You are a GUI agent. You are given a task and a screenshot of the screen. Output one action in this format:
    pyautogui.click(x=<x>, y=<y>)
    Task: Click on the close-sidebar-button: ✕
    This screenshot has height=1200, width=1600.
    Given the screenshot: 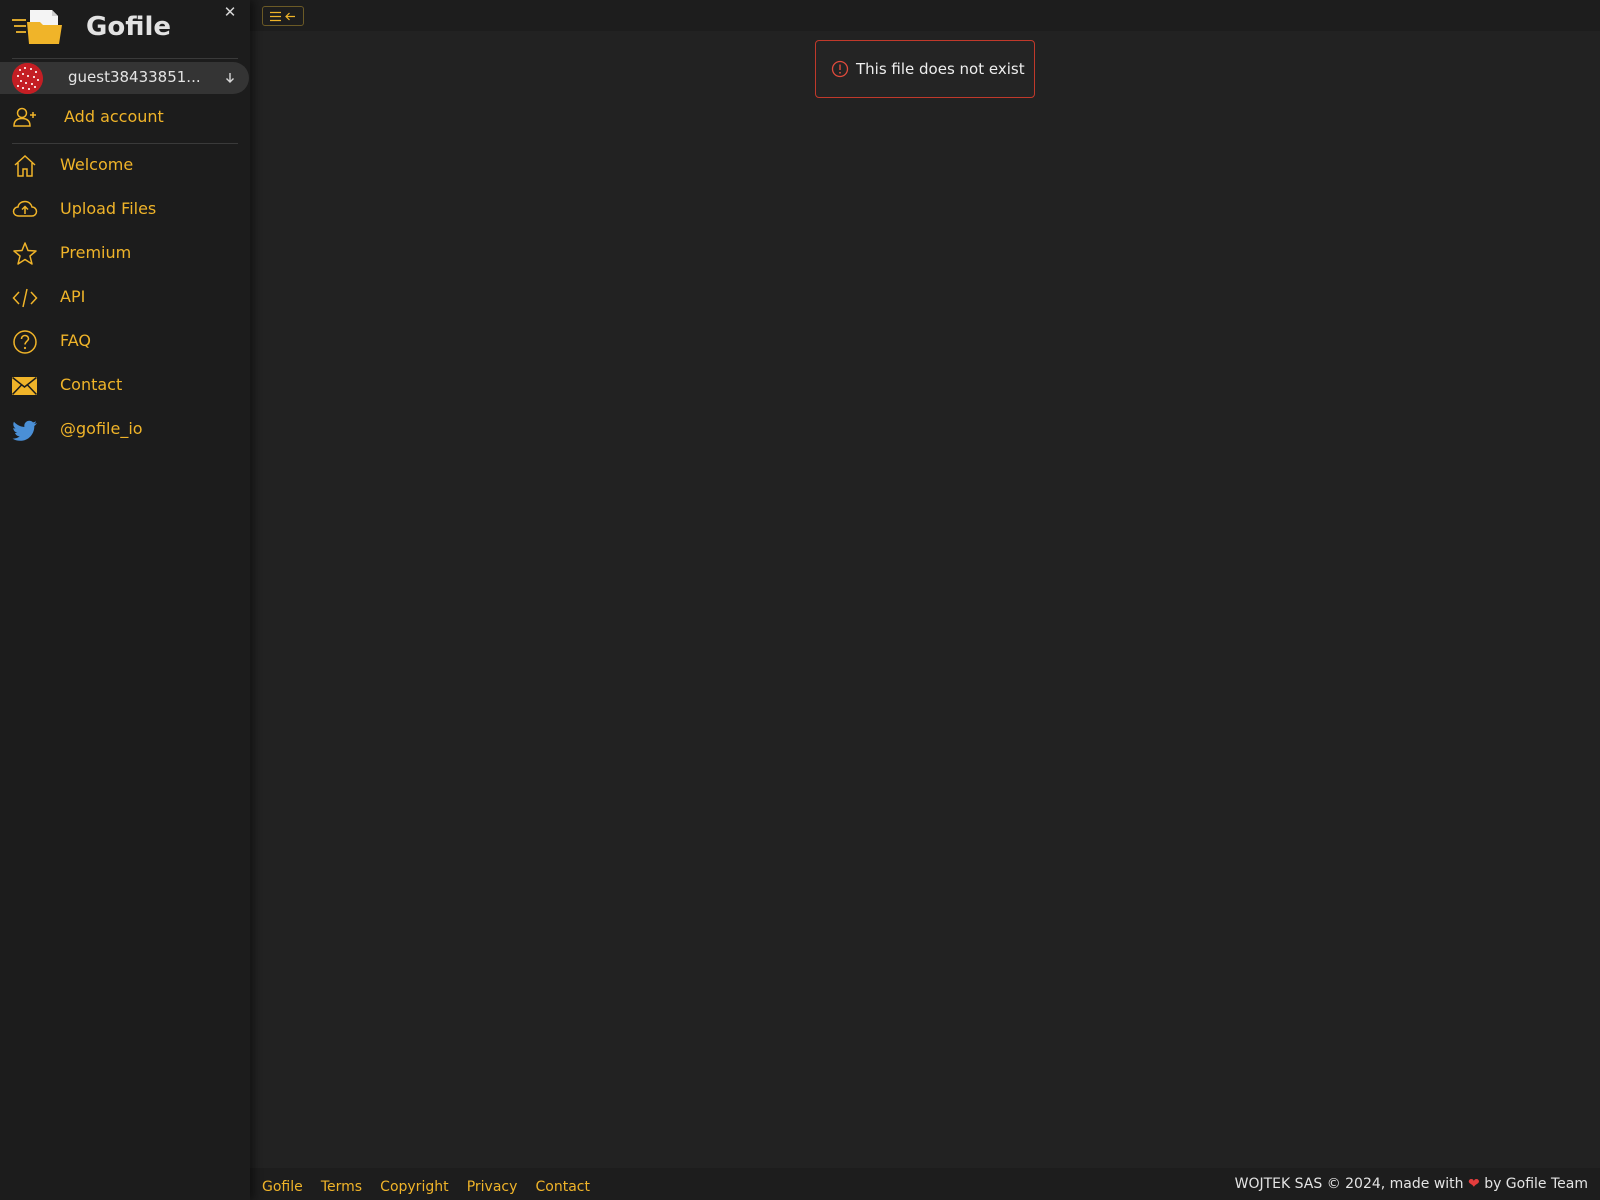 What is the action you would take?
    pyautogui.click(x=230, y=12)
    